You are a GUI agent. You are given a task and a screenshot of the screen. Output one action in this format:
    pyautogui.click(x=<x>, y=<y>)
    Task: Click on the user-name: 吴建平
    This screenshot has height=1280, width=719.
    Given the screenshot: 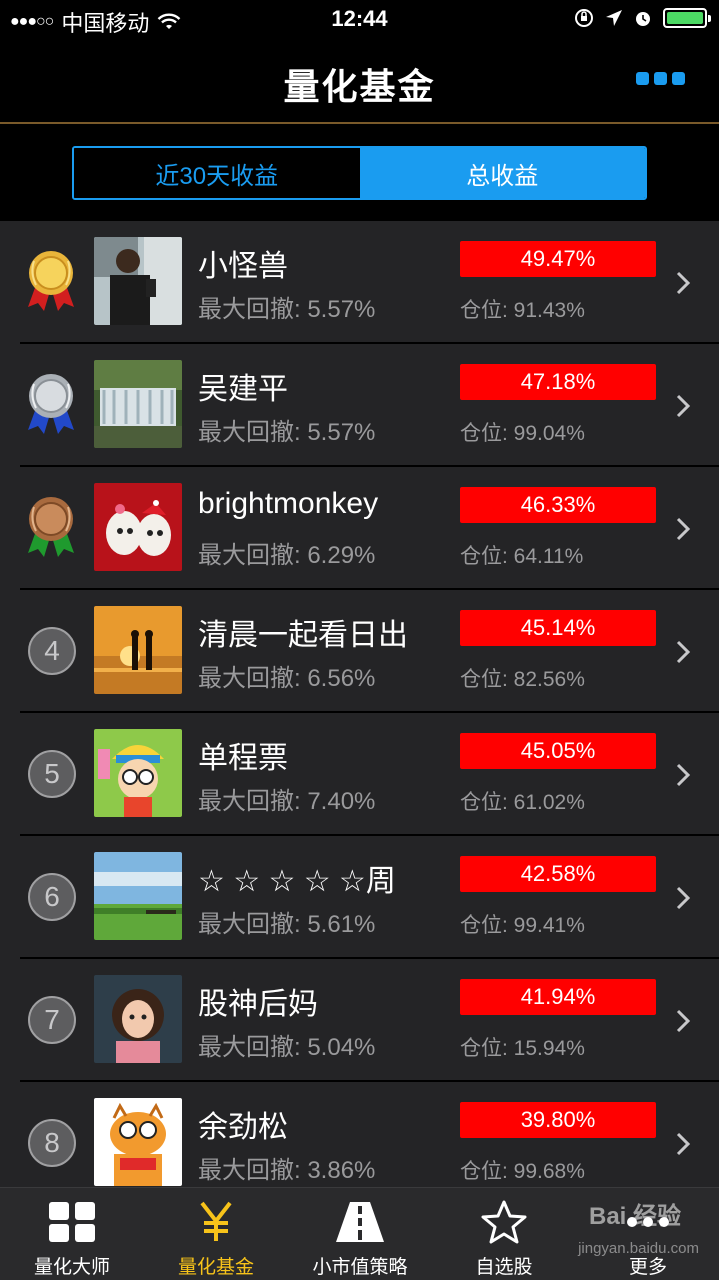 What is the action you would take?
    pyautogui.click(x=243, y=389)
    